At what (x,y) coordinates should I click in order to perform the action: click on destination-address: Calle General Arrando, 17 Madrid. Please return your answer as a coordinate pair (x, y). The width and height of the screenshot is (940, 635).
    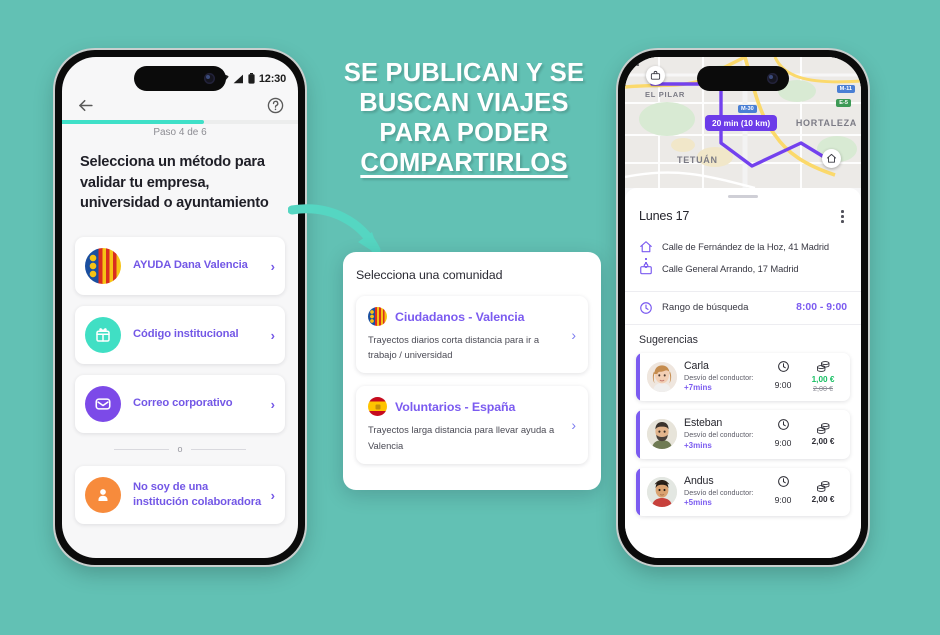
    Looking at the image, I should click on (730, 269).